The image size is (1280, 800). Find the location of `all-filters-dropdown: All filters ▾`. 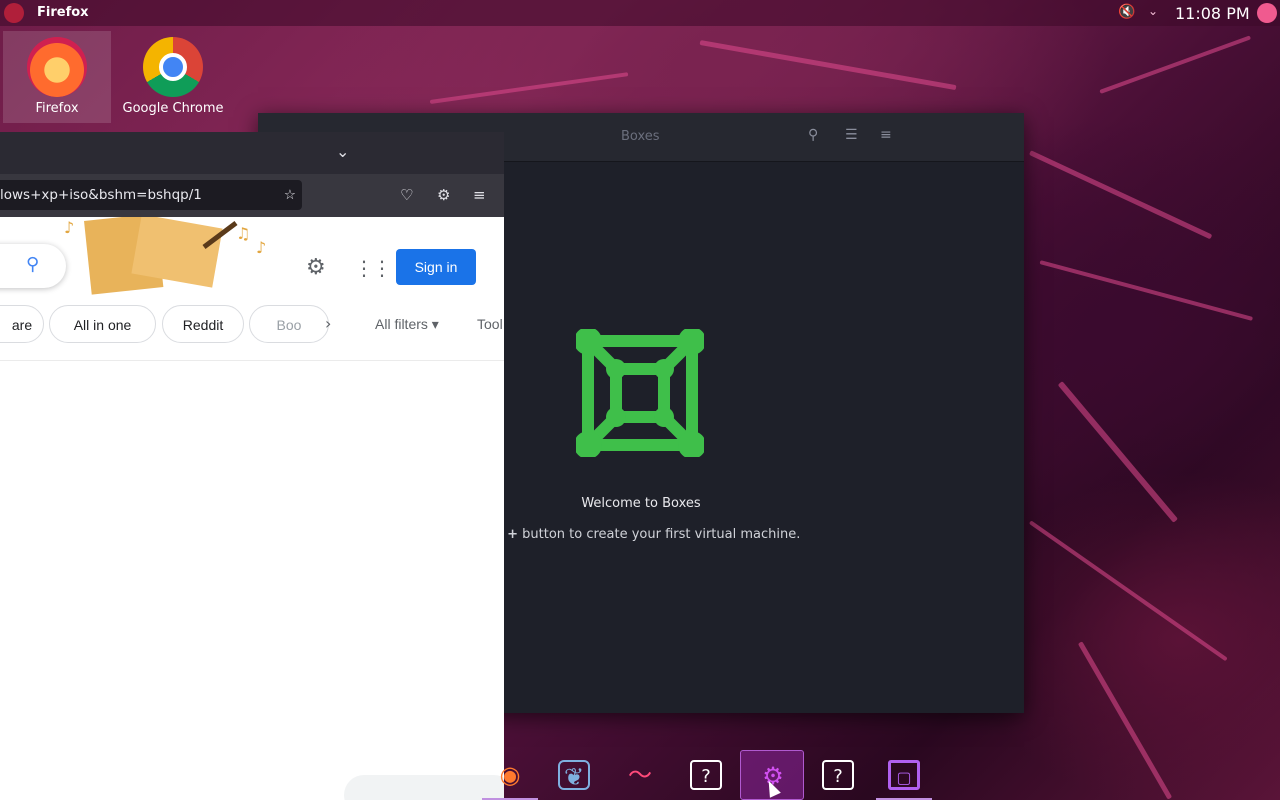

all-filters-dropdown: All filters ▾ is located at coordinates (407, 324).